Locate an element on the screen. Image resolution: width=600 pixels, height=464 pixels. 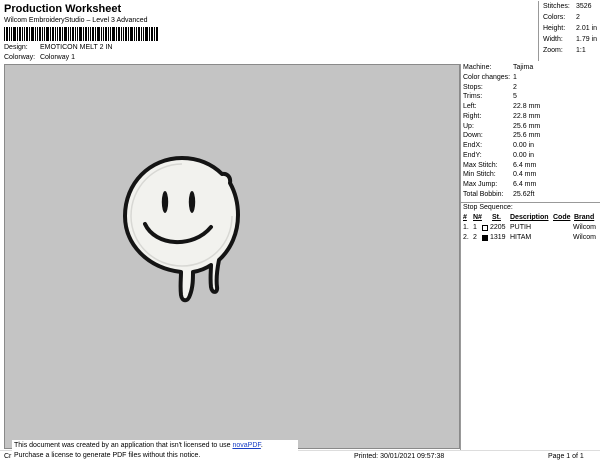
barcode is located at coordinates (81, 34).